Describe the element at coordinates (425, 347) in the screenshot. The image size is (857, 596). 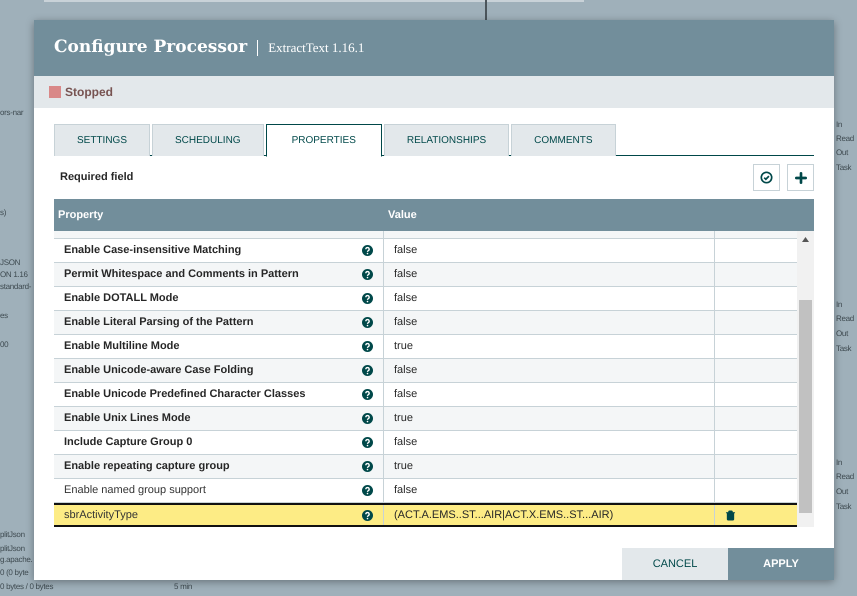
I see `table-row: Enable Multiline Mode true` at that location.